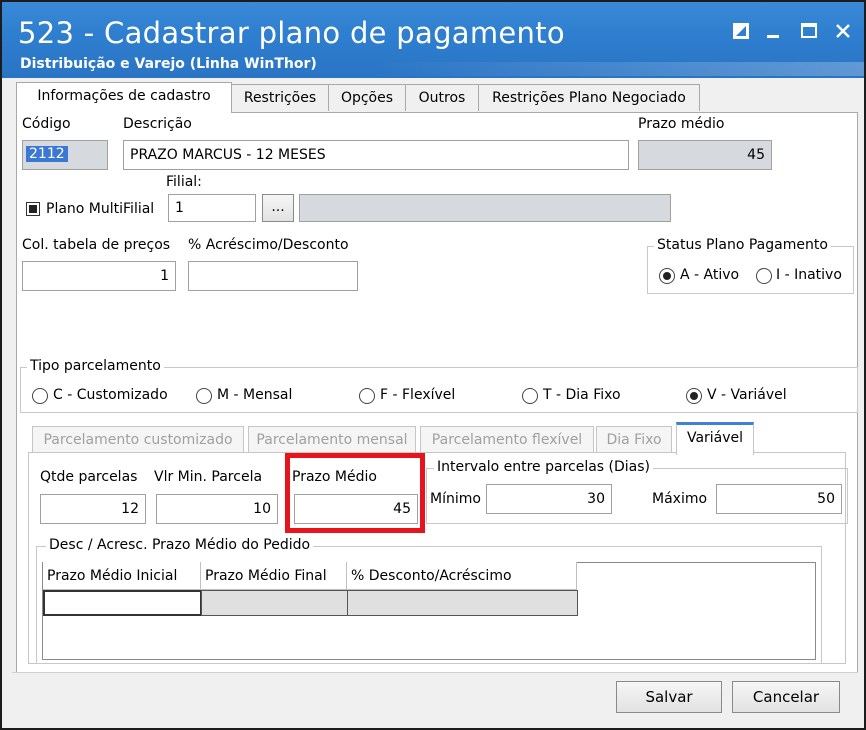 This screenshot has width=866, height=730. I want to click on filial-description-field, so click(485, 208).